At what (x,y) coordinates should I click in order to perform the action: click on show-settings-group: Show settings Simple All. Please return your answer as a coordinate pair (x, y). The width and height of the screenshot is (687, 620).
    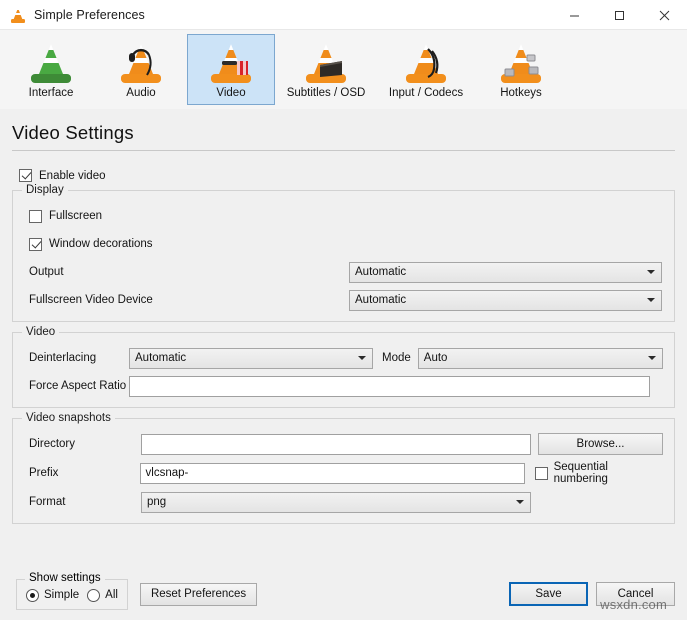
    Looking at the image, I should click on (72, 590).